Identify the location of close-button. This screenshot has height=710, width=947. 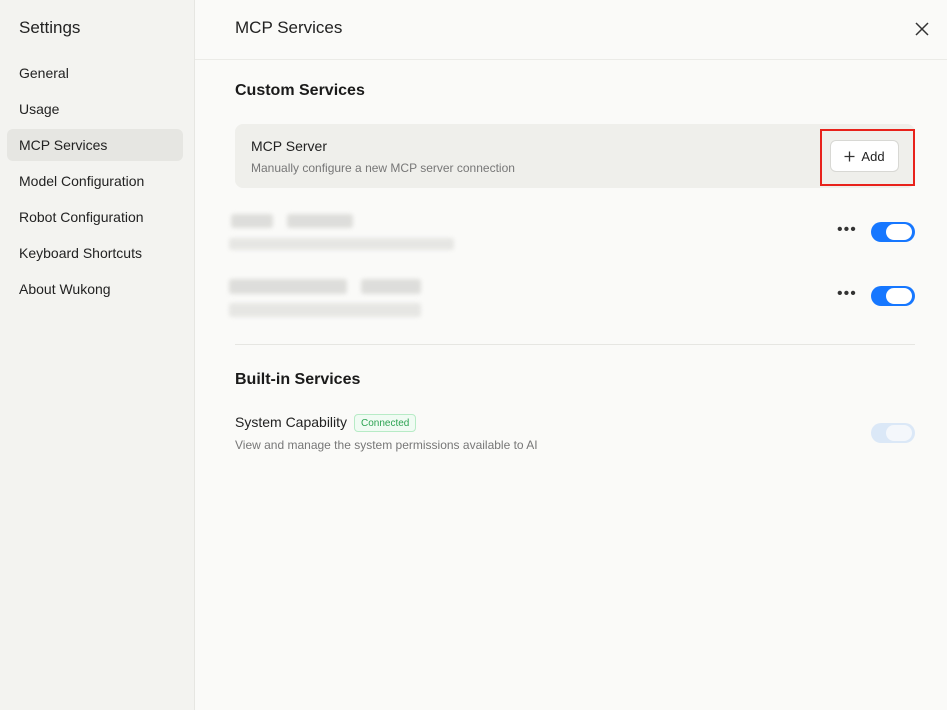
(922, 29).